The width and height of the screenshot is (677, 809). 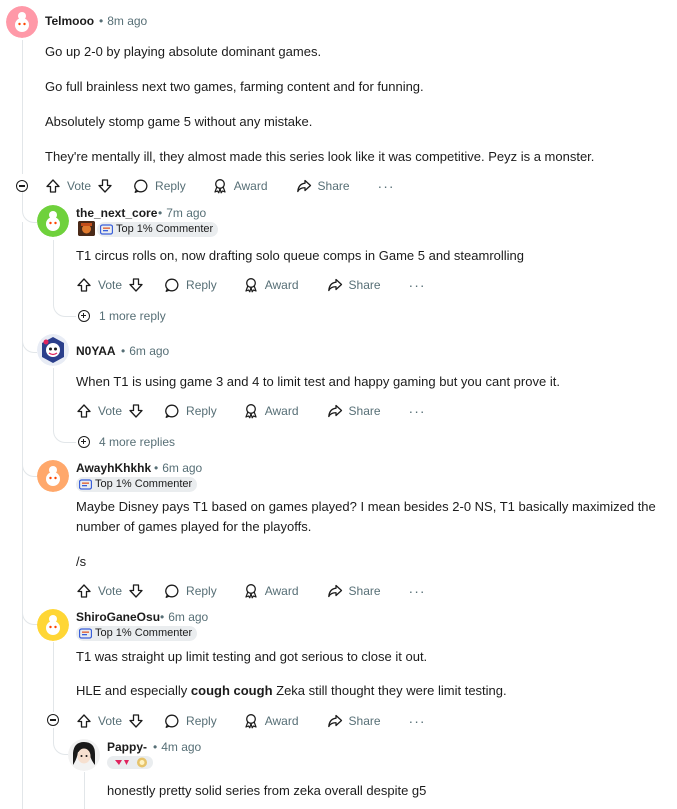 I want to click on top-commenter-icon, so click(x=85, y=633).